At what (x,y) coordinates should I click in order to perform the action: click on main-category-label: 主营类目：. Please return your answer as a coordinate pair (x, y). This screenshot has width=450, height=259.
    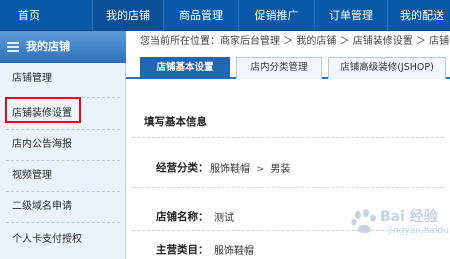
    Looking at the image, I should click on (182, 250).